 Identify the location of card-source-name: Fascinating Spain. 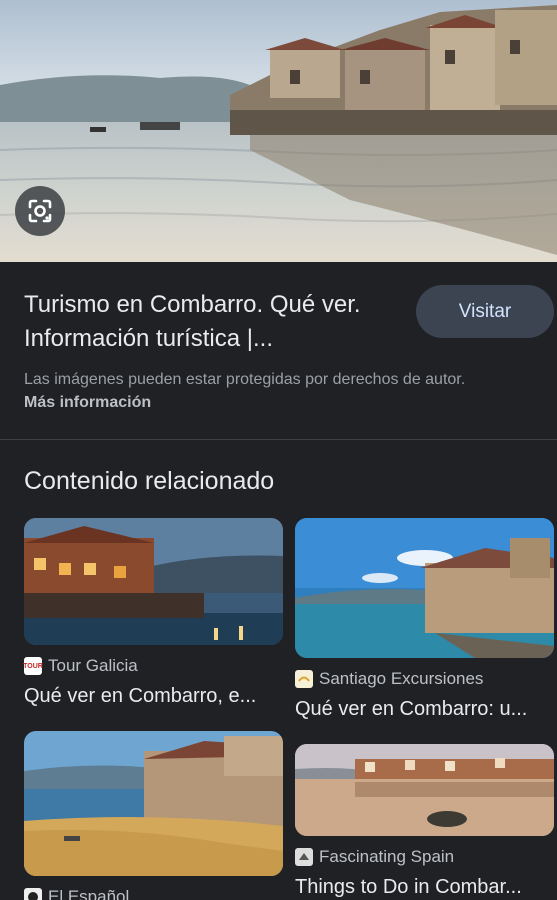
(387, 856).